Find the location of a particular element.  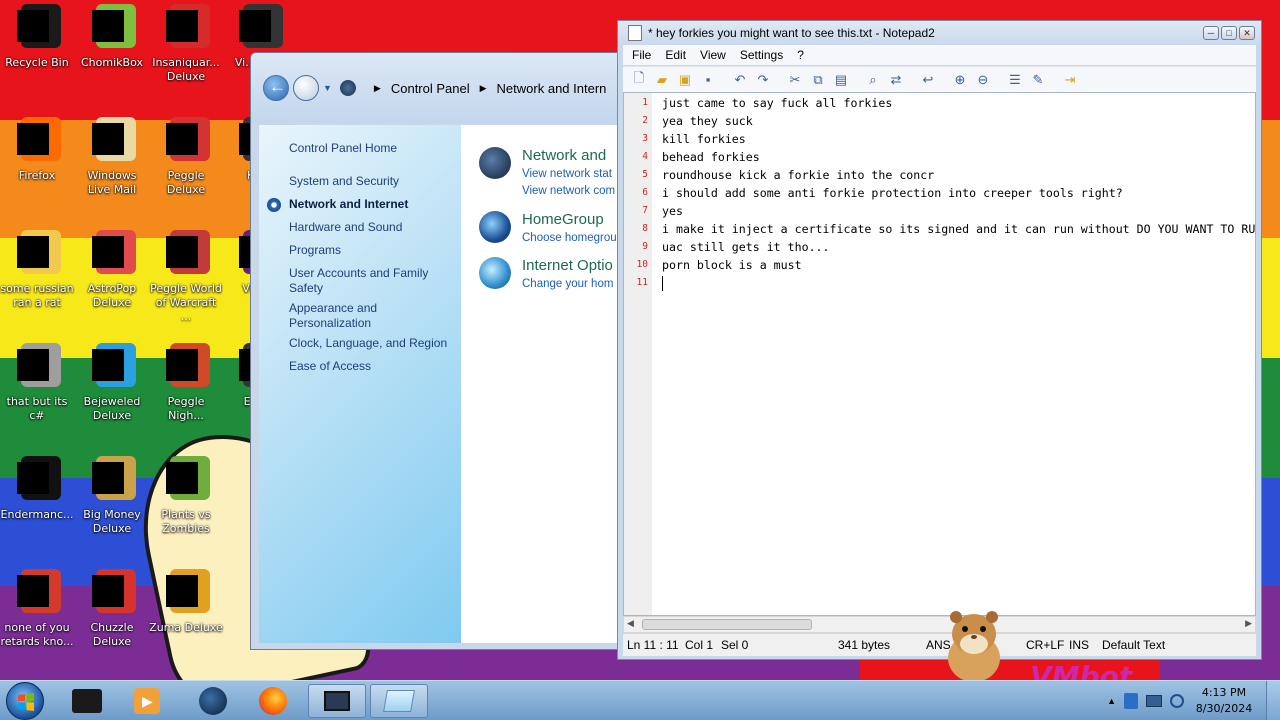

peggle-nights-icon is located at coordinates (186, 367).